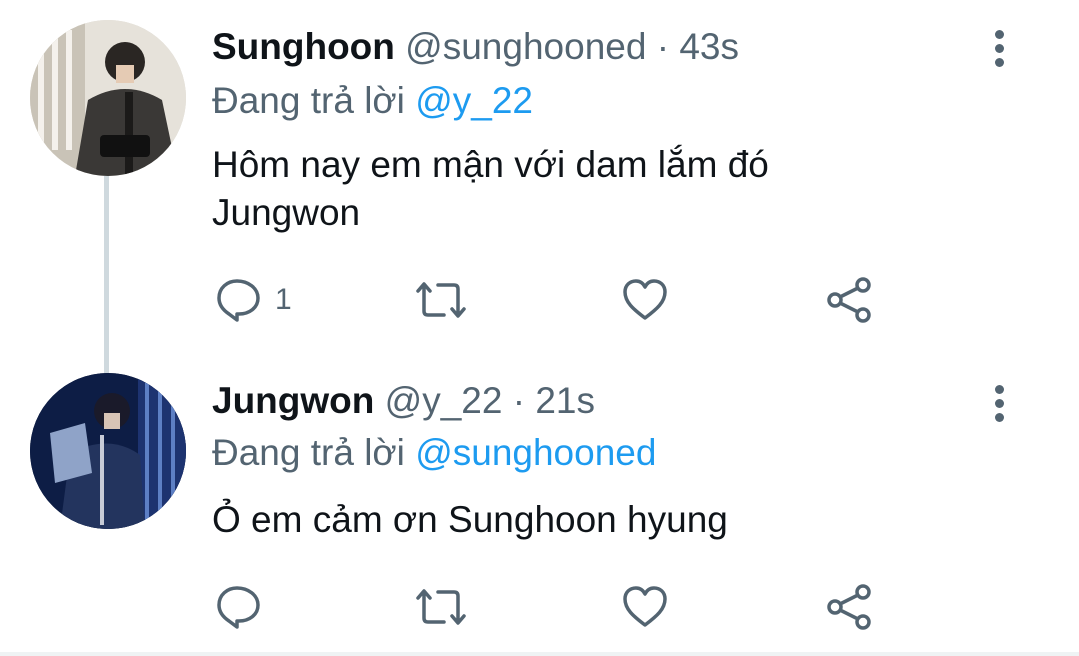  I want to click on replying-to: Đang trả lời @y_22, so click(372, 101).